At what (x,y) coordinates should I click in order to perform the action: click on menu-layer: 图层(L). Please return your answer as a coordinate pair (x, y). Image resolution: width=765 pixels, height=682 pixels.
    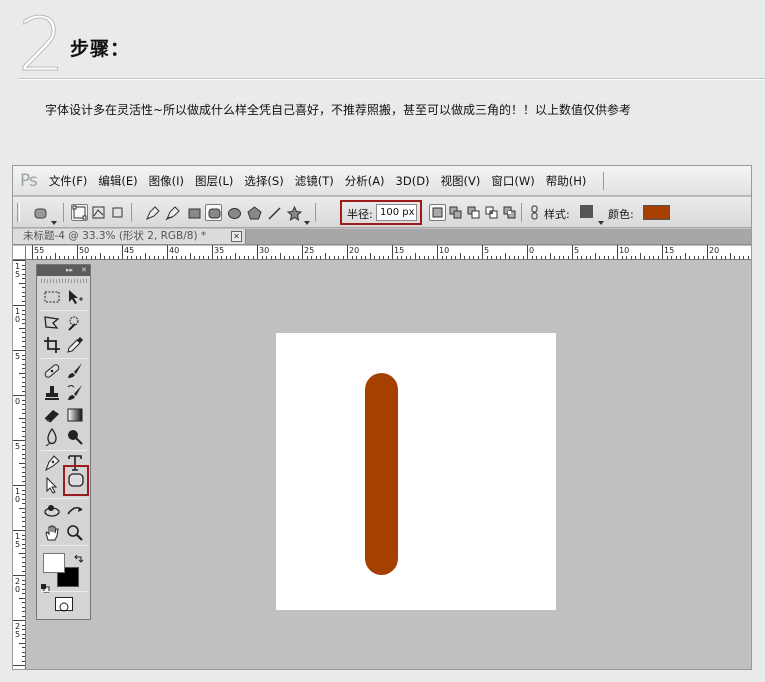
    Looking at the image, I should click on (214, 181).